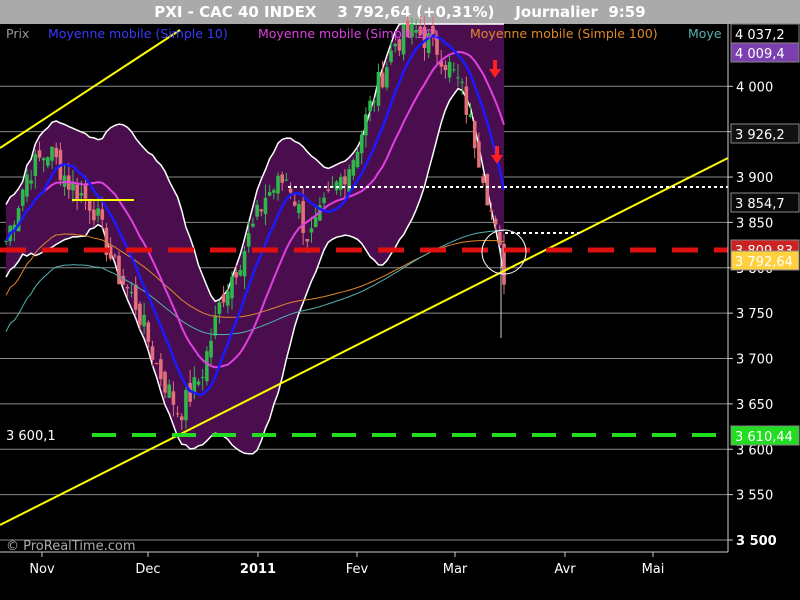 Image resolution: width=800 pixels, height=600 pixels. What do you see at coordinates (564, 33) in the screenshot?
I see `legend-item-ma100: Moyenne mobile (Simple 100)` at bounding box center [564, 33].